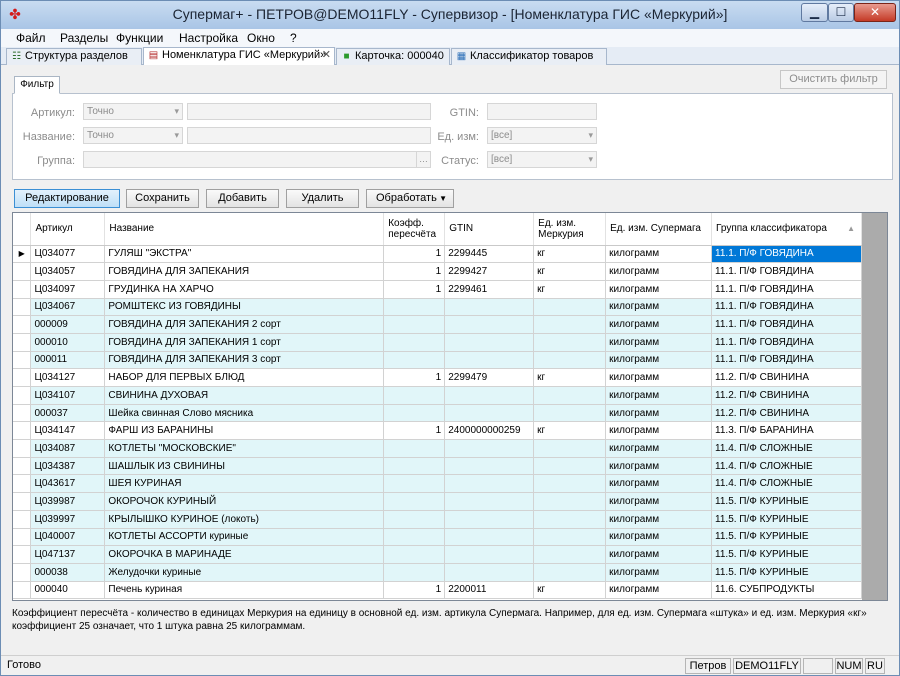 This screenshot has height=676, width=900. Describe the element at coordinates (244, 229) in the screenshot. I see `col-name: Название` at that location.